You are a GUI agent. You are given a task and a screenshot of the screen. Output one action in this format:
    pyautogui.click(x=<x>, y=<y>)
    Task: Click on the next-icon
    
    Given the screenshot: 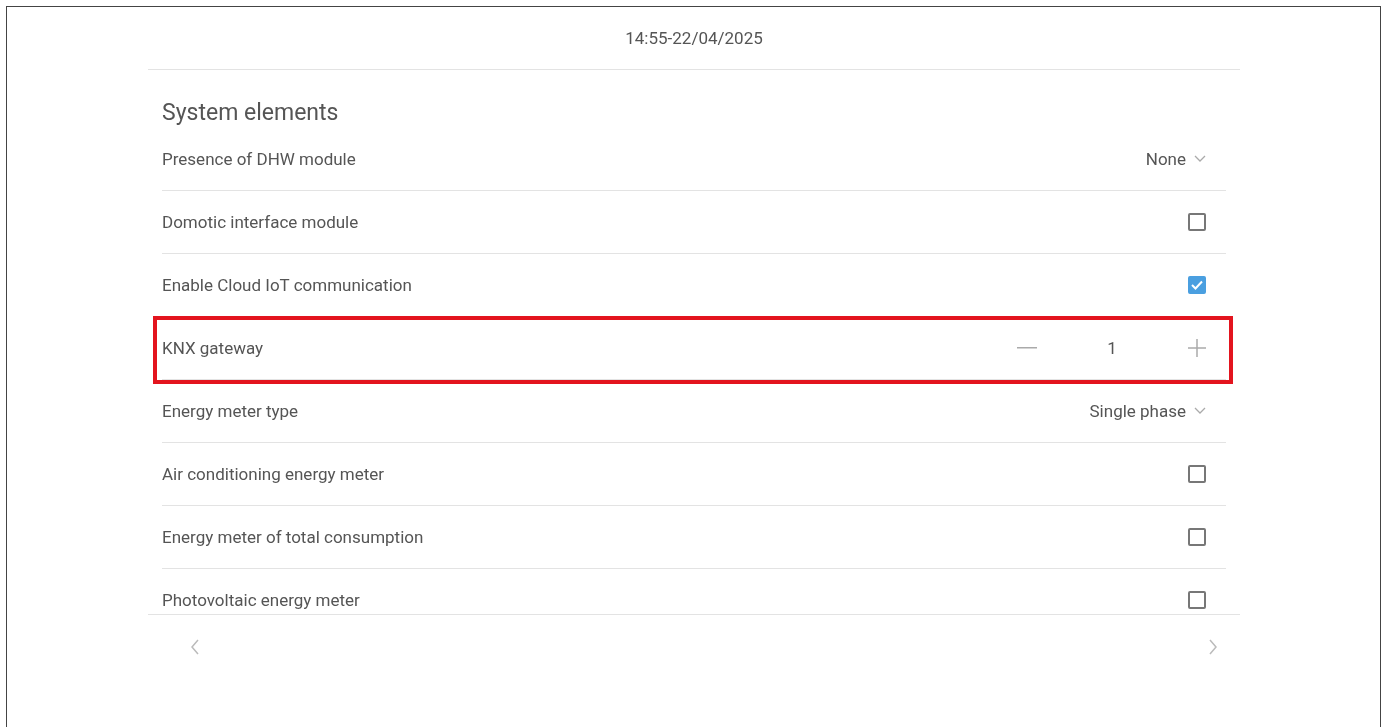 What is the action you would take?
    pyautogui.click(x=1213, y=647)
    